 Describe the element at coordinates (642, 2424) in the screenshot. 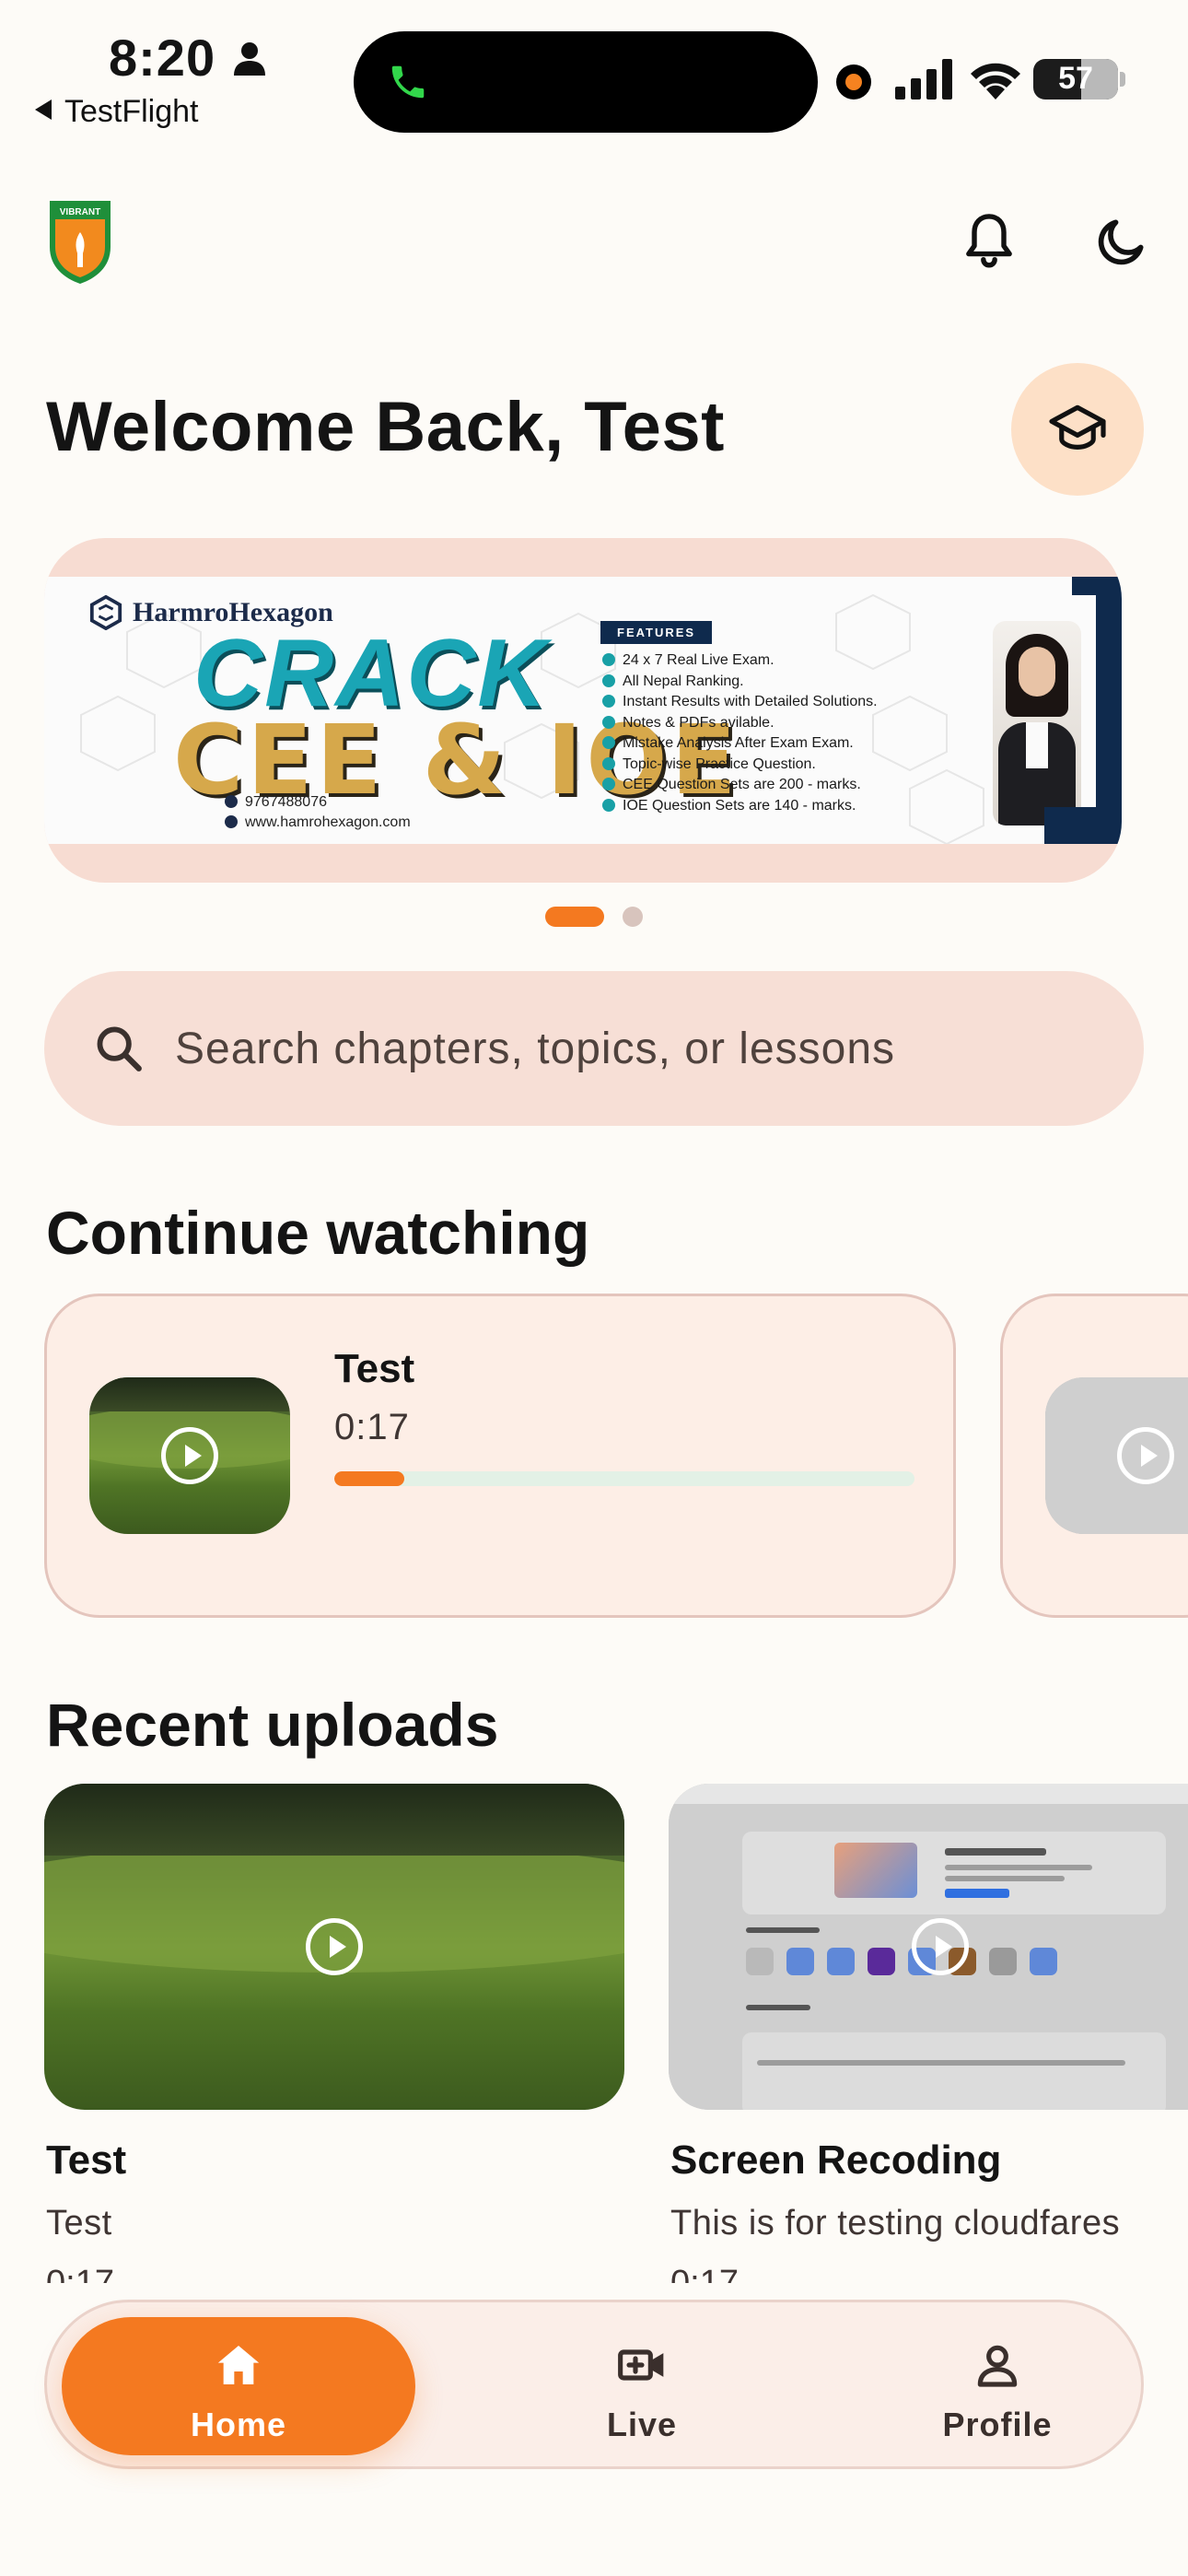

I see `nav-live-label: Live` at that location.